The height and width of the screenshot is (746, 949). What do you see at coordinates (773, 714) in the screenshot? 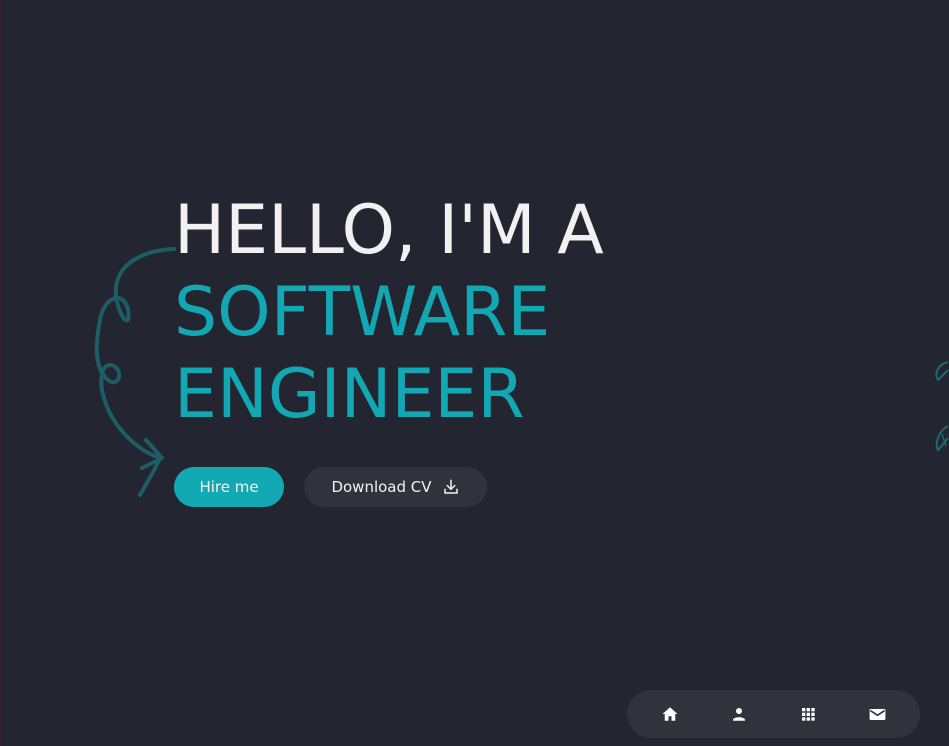
I see `bottom-nav` at bounding box center [773, 714].